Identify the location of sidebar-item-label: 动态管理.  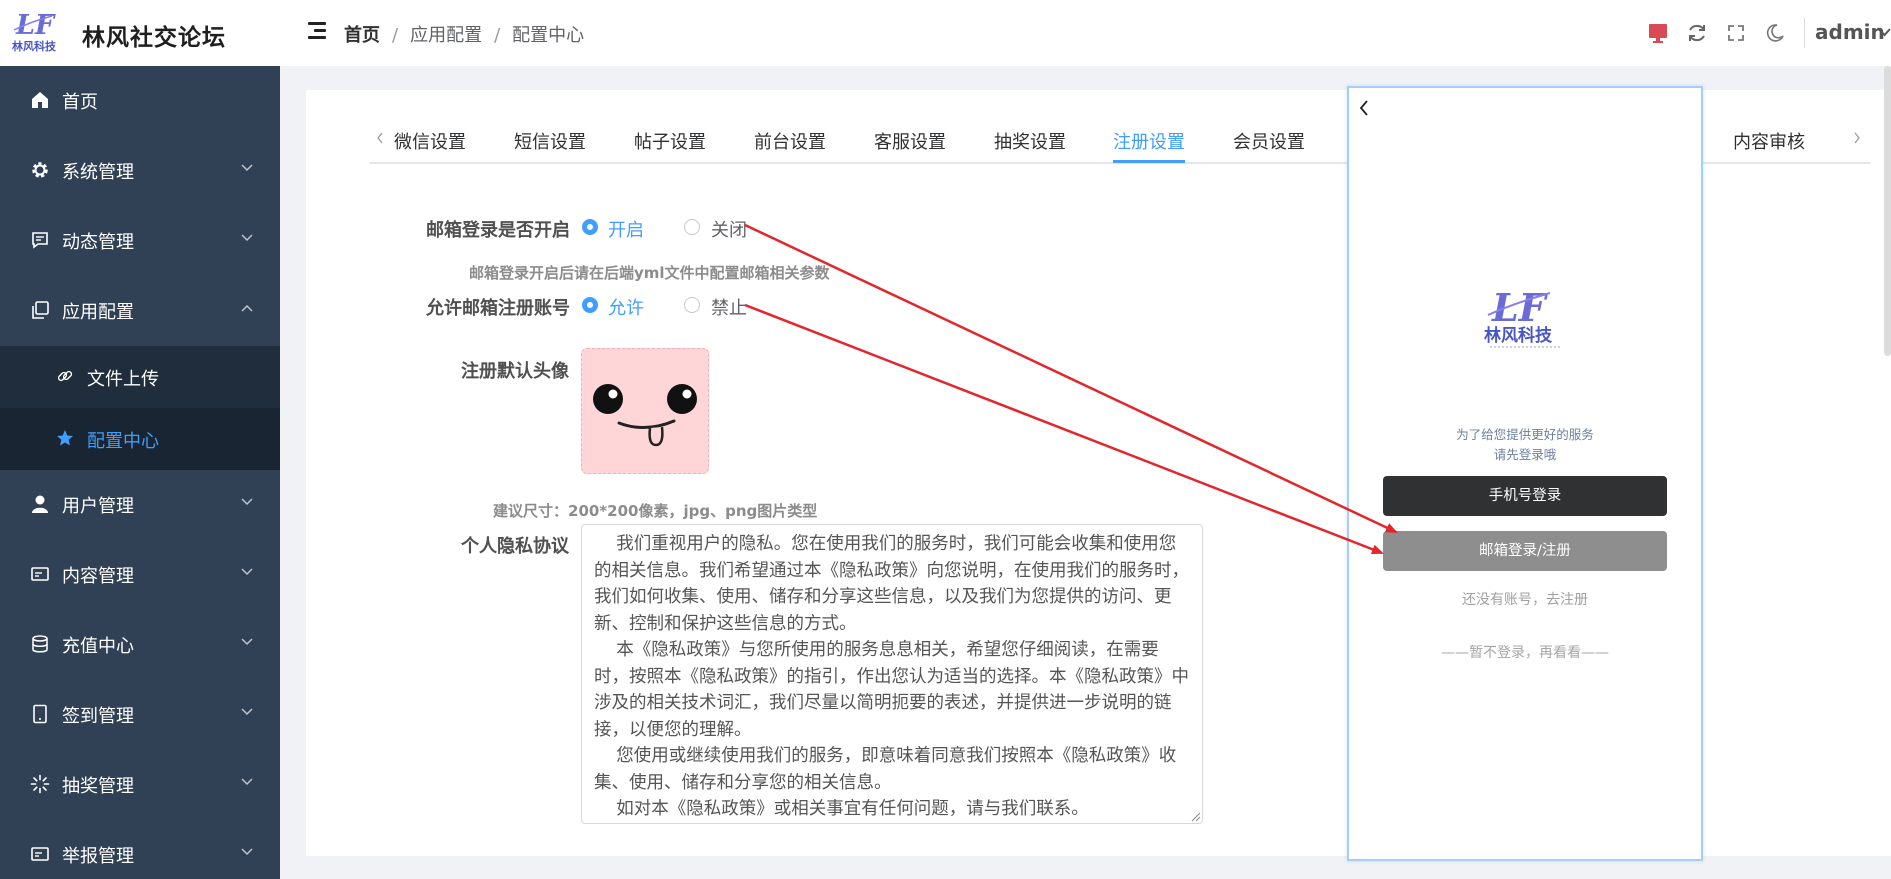
(98, 242).